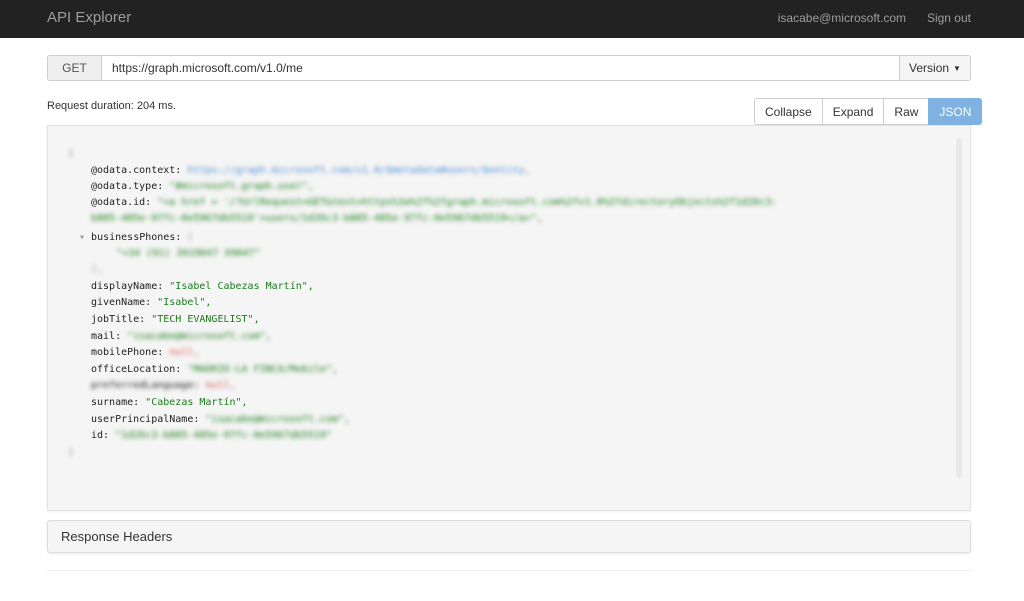  I want to click on collapse-toggle-icon: ▾, so click(85, 237).